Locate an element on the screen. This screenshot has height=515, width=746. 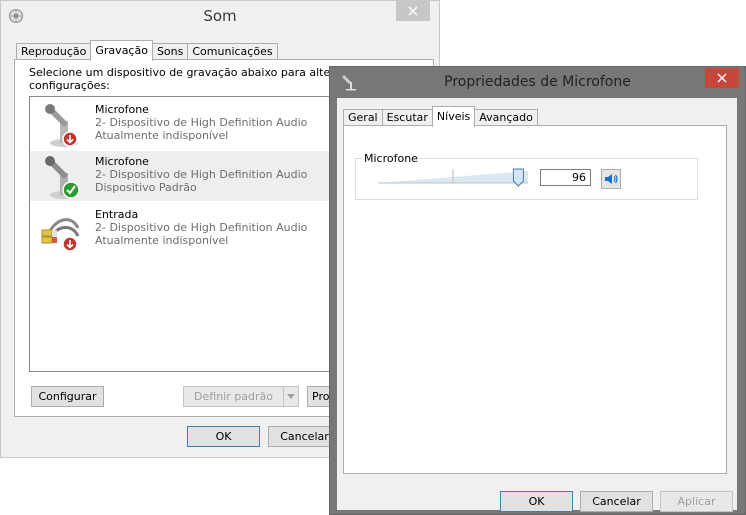
properties-close-button is located at coordinates (722, 78).